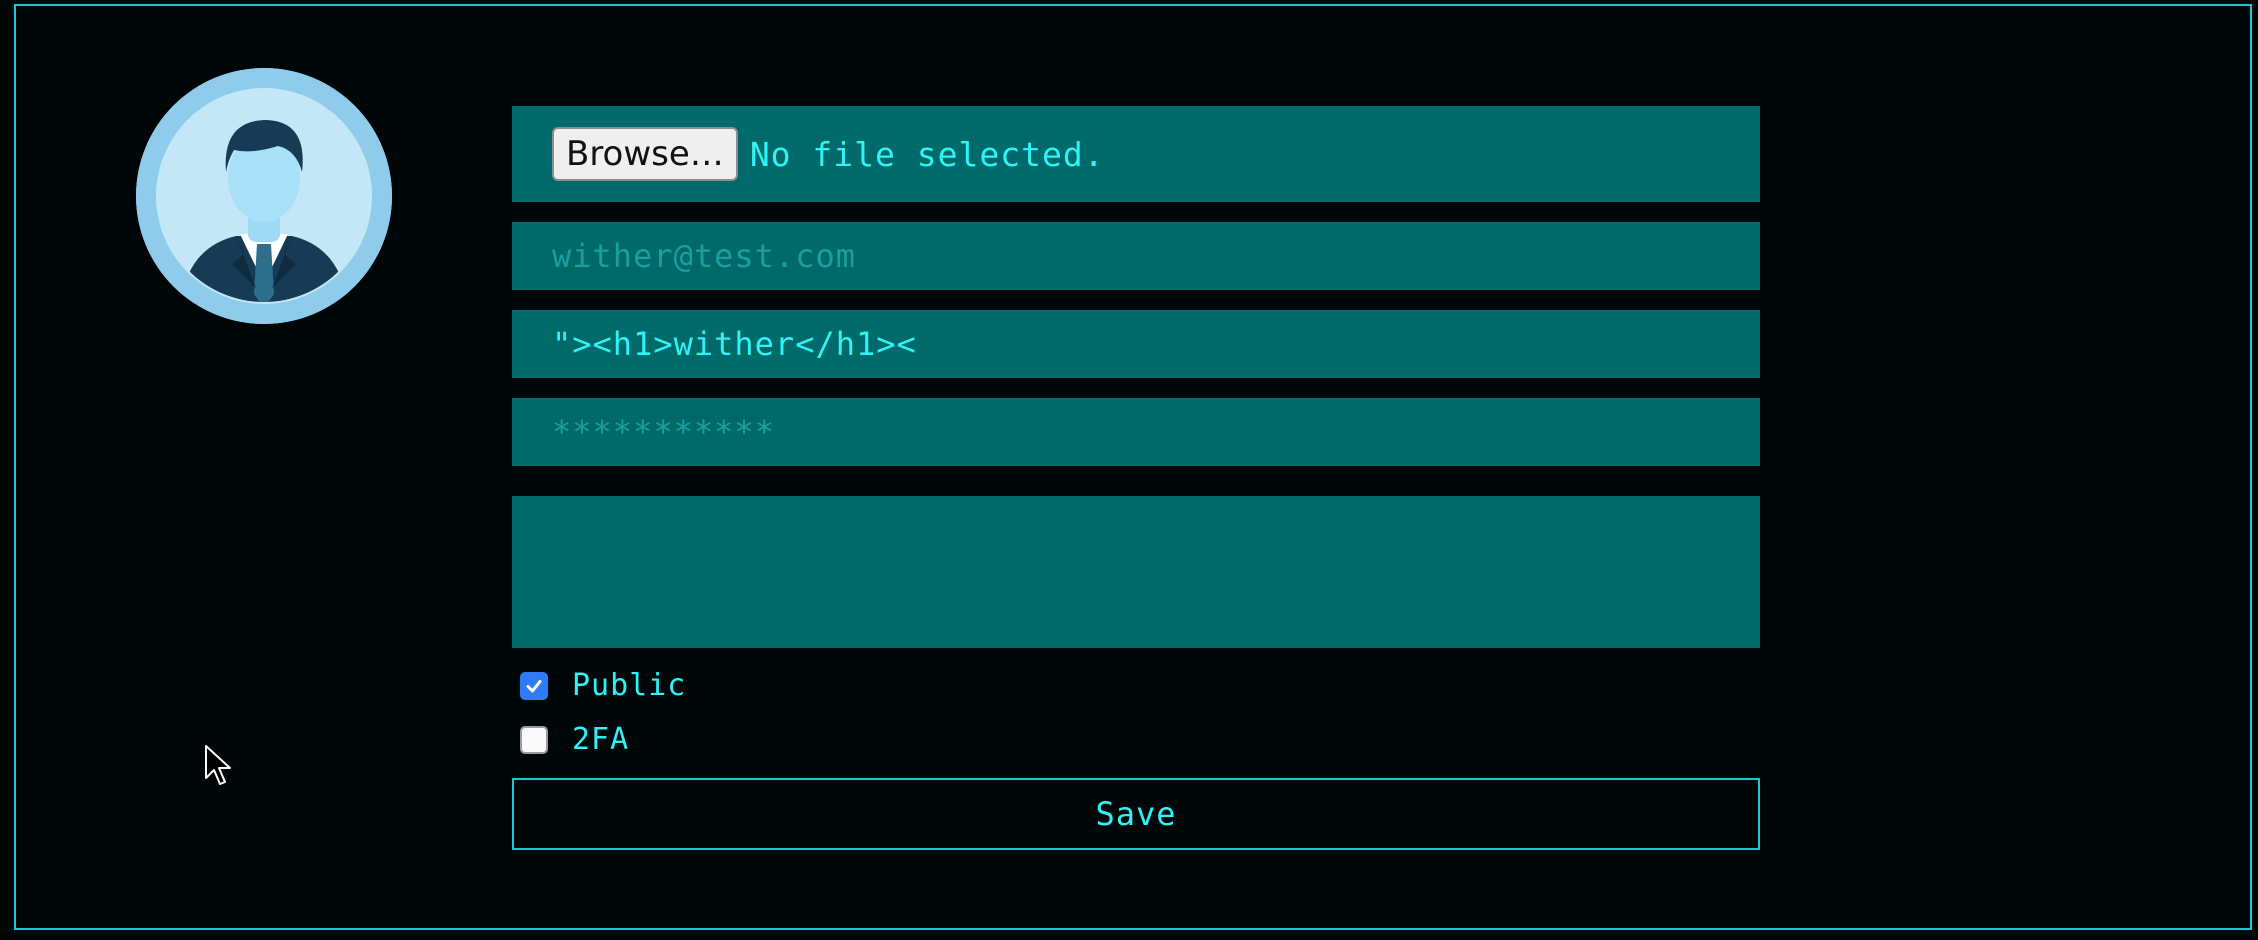 This screenshot has height=940, width=2258. I want to click on email-input, so click(1136, 256).